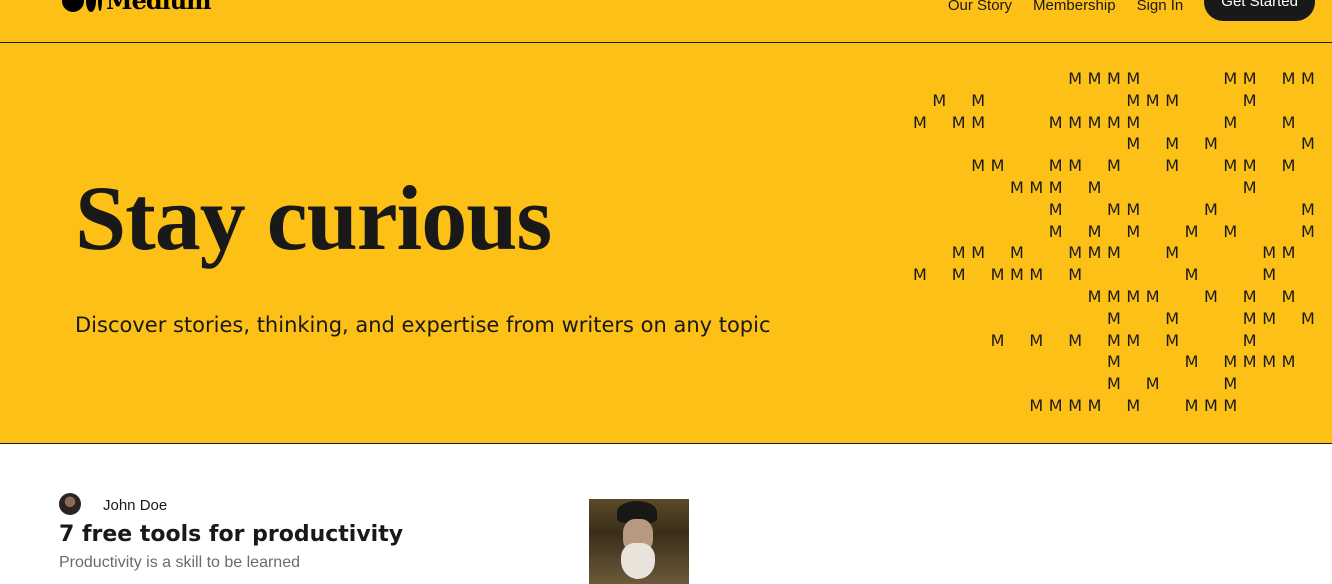 Image resolution: width=1332 pixels, height=584 pixels. I want to click on author-avatar, so click(70, 504).